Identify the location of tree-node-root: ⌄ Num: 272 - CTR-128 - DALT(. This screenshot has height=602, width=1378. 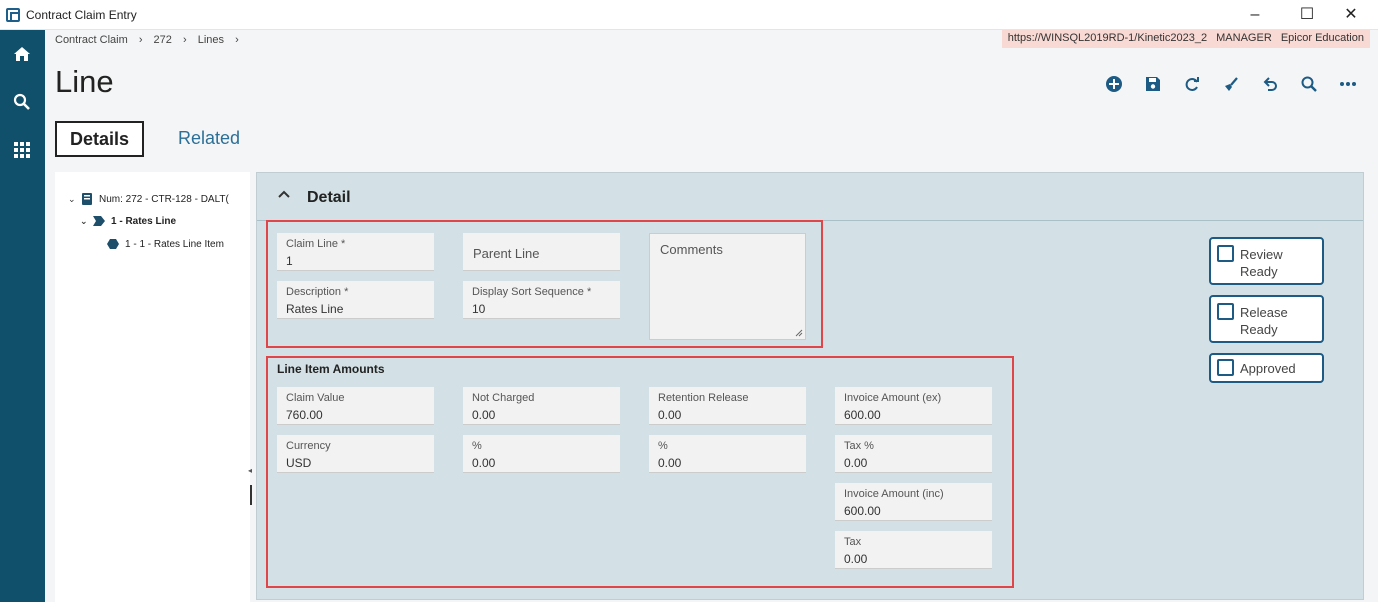
(148, 199).